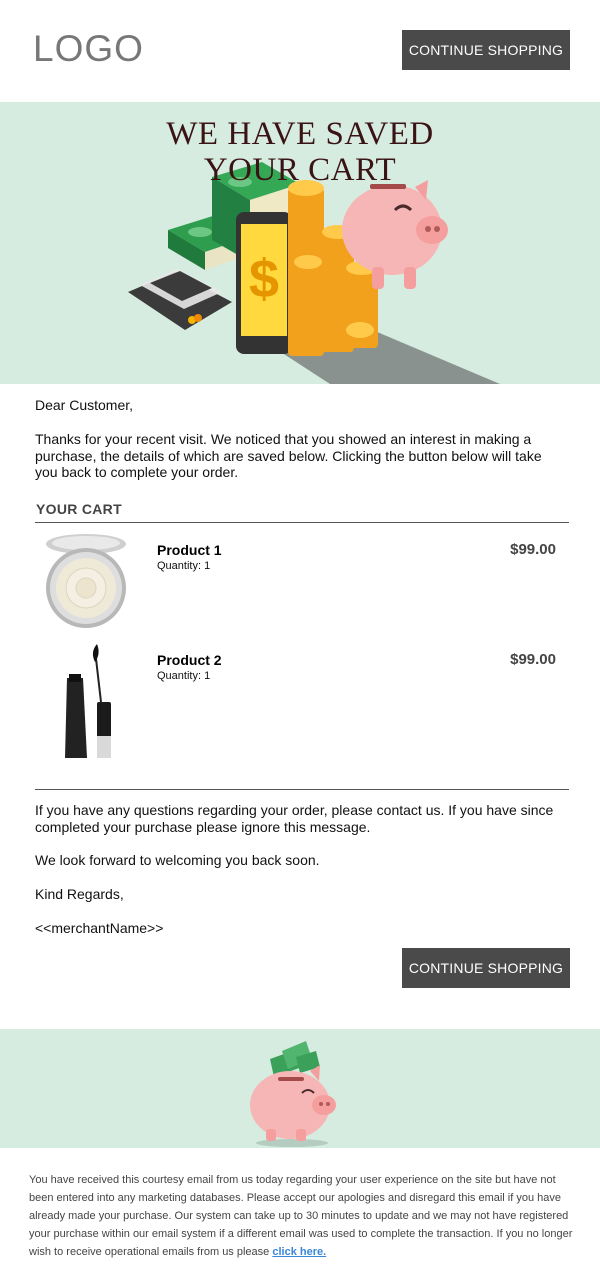 The image size is (600, 1282). Describe the element at coordinates (180, 299) in the screenshot. I see `credit-card-icon` at that location.